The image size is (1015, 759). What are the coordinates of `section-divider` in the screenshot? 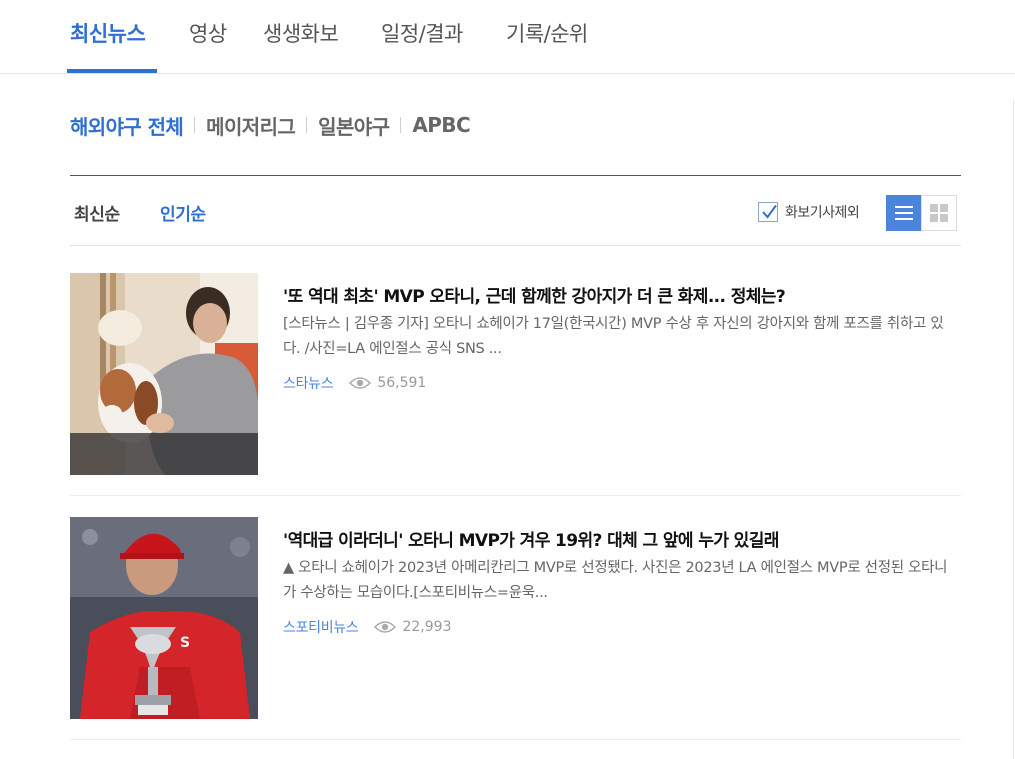 It's located at (515, 175).